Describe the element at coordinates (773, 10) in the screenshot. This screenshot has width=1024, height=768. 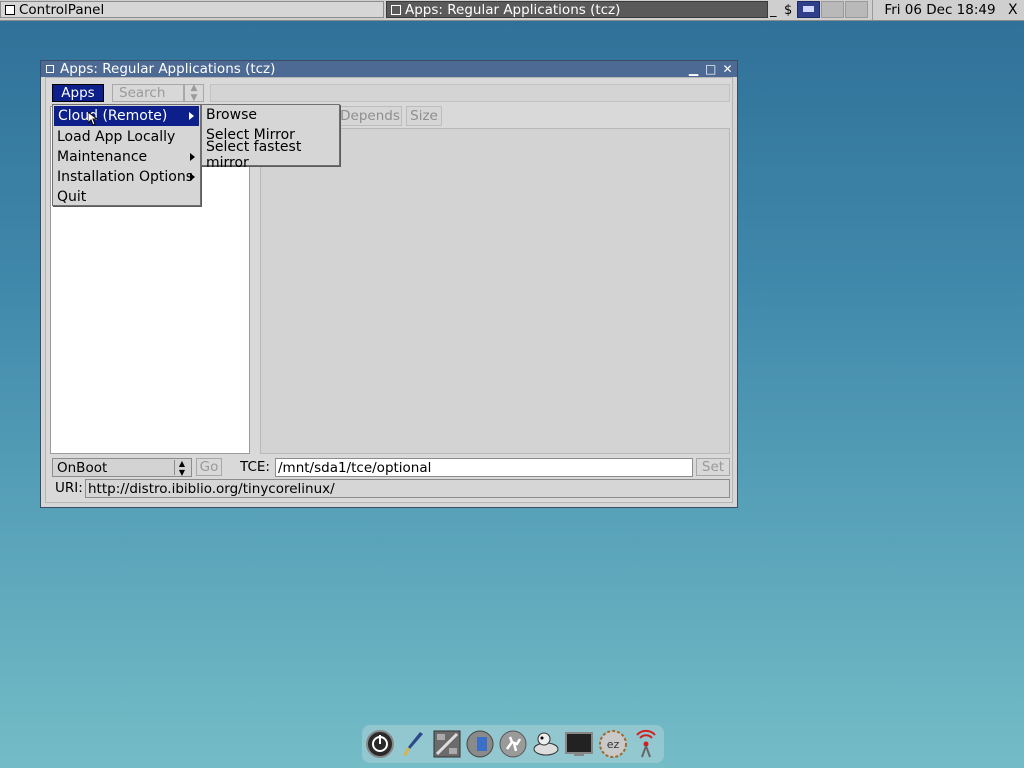
I see `minimize-all-button: _` at that location.